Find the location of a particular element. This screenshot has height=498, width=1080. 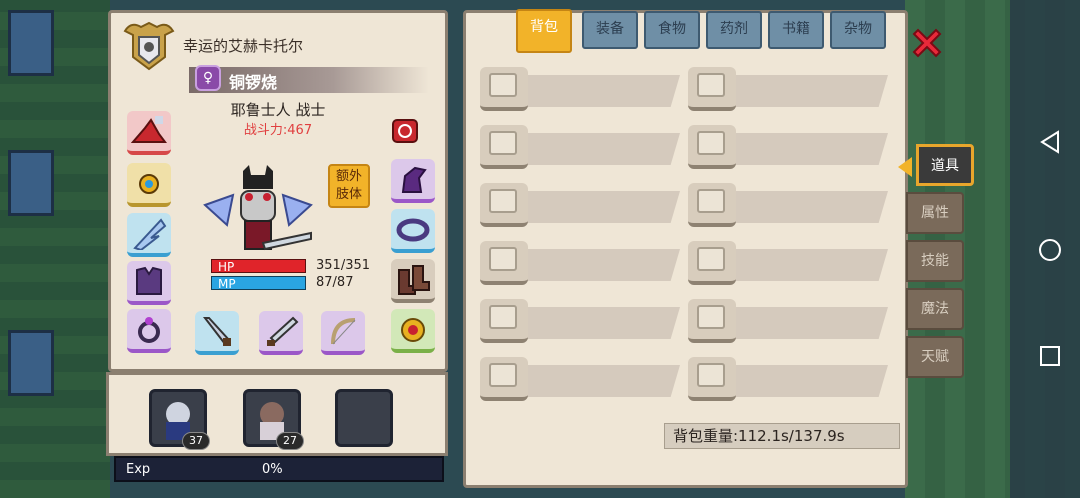

mp-value: 87/87 is located at coordinates (335, 282).